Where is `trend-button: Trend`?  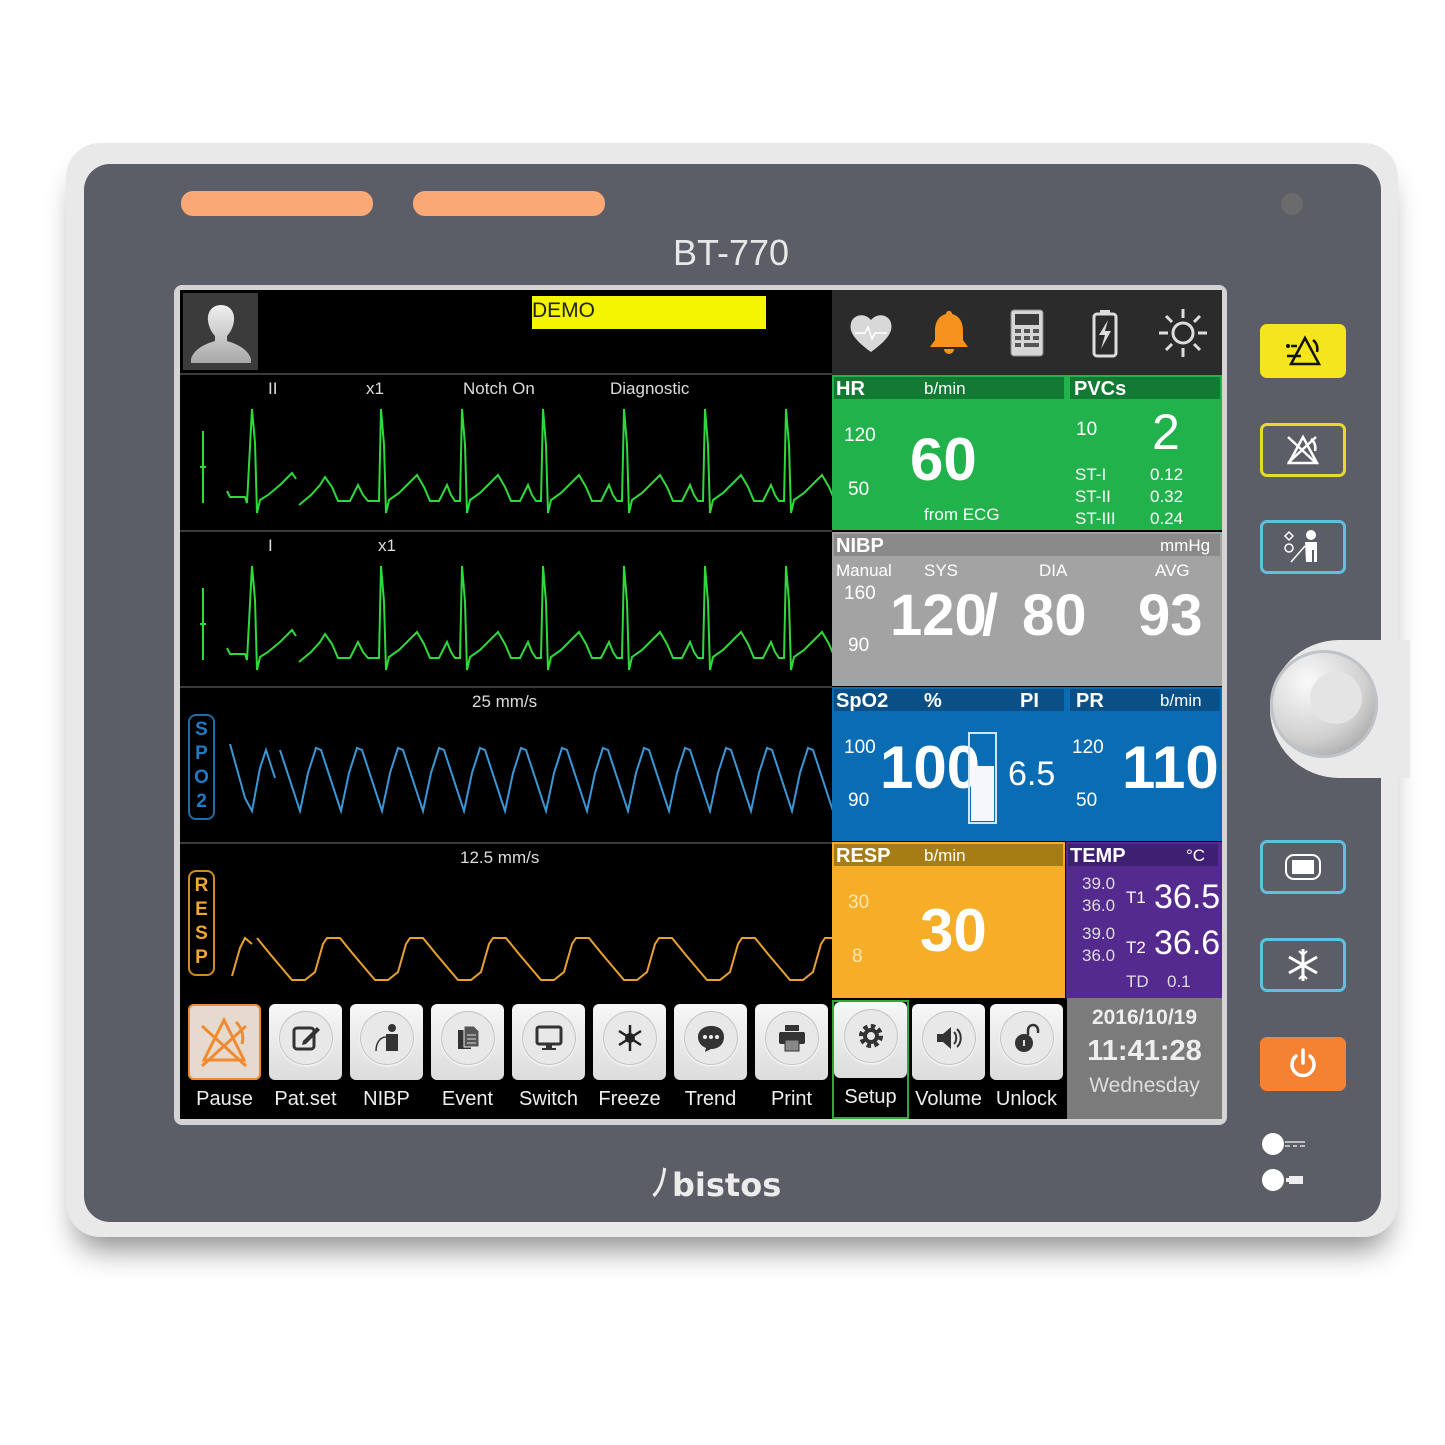 trend-button: Trend is located at coordinates (710, 1059).